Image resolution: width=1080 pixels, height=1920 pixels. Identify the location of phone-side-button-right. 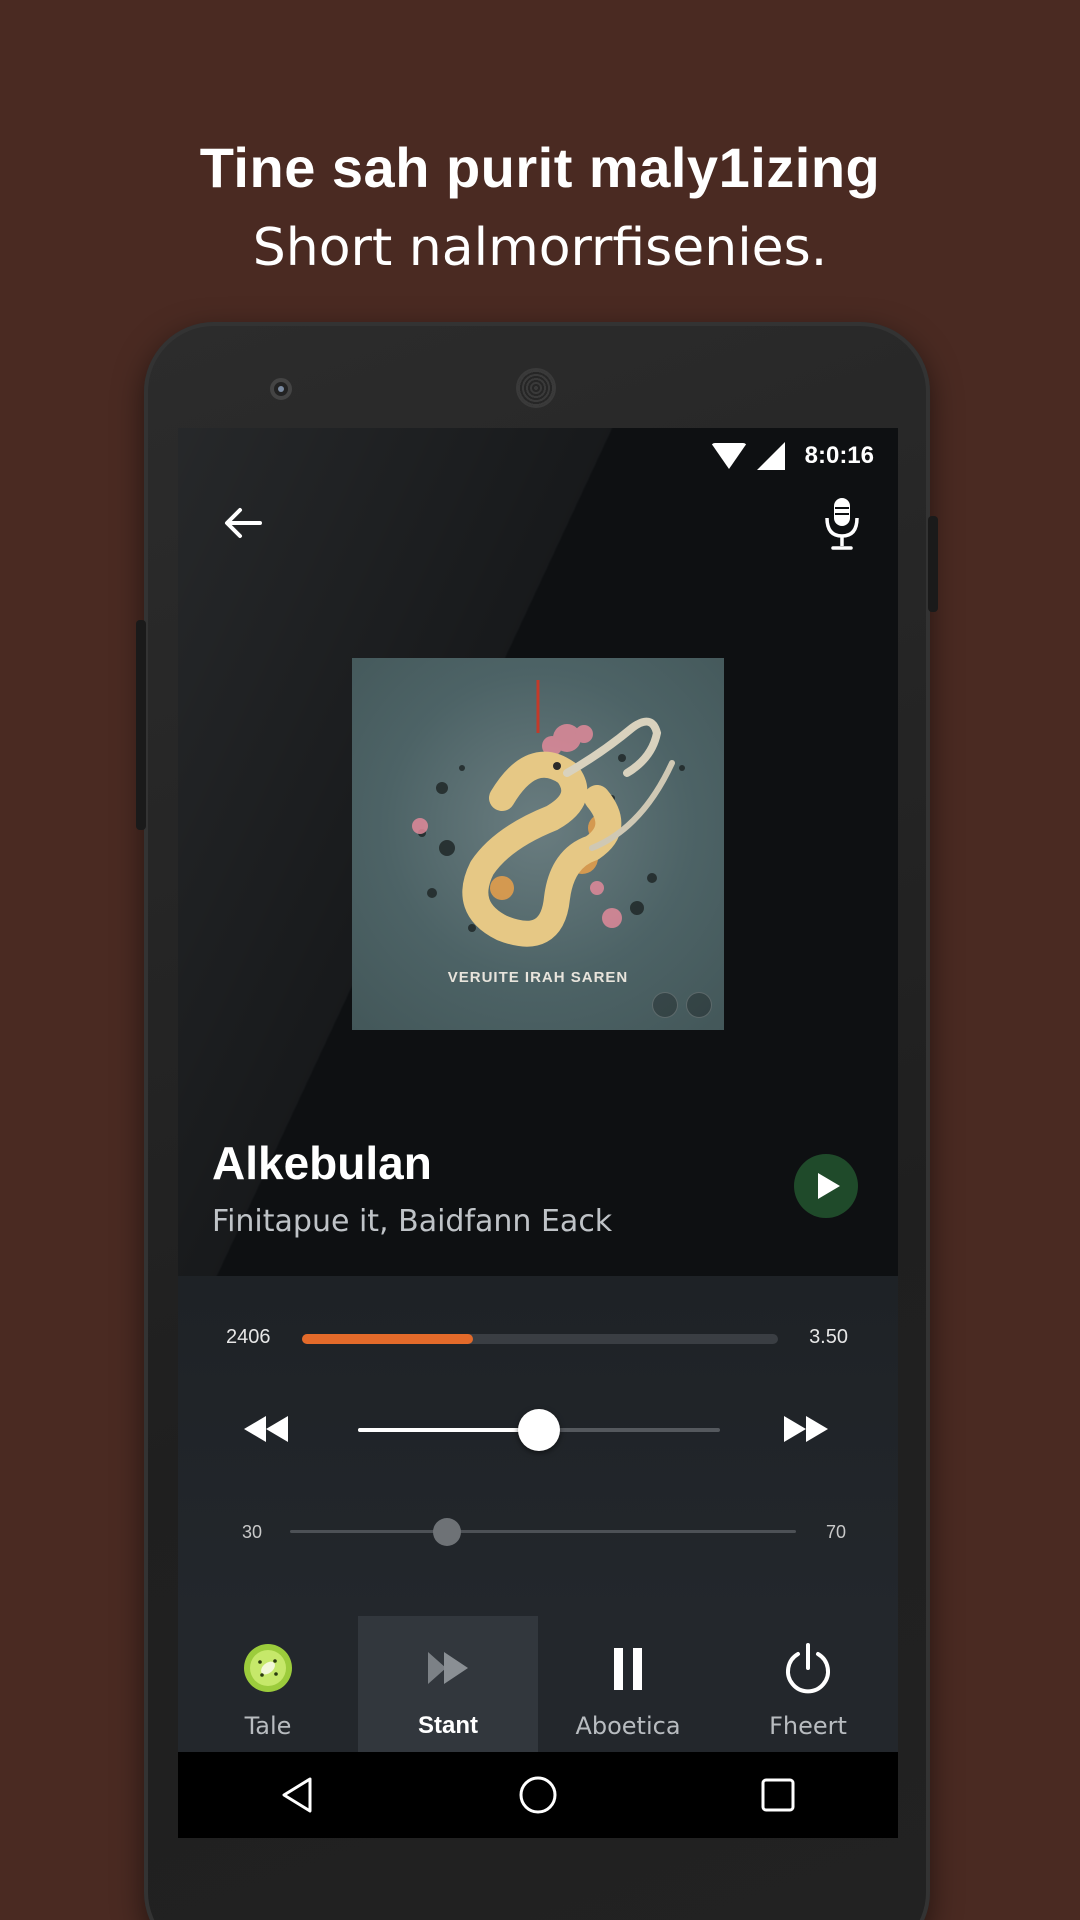
(933, 564).